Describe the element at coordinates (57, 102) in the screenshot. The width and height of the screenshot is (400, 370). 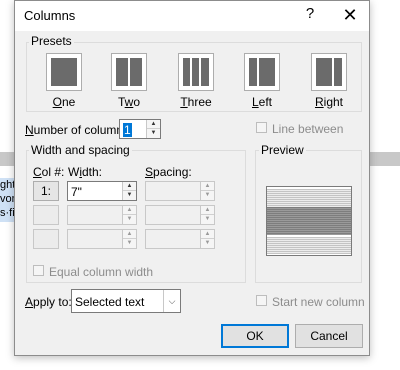
I see `accel-key: O` at that location.